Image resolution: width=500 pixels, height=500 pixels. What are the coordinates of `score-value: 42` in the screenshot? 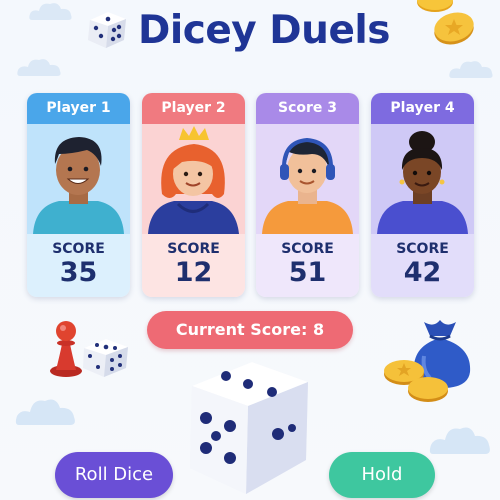 It's located at (422, 272).